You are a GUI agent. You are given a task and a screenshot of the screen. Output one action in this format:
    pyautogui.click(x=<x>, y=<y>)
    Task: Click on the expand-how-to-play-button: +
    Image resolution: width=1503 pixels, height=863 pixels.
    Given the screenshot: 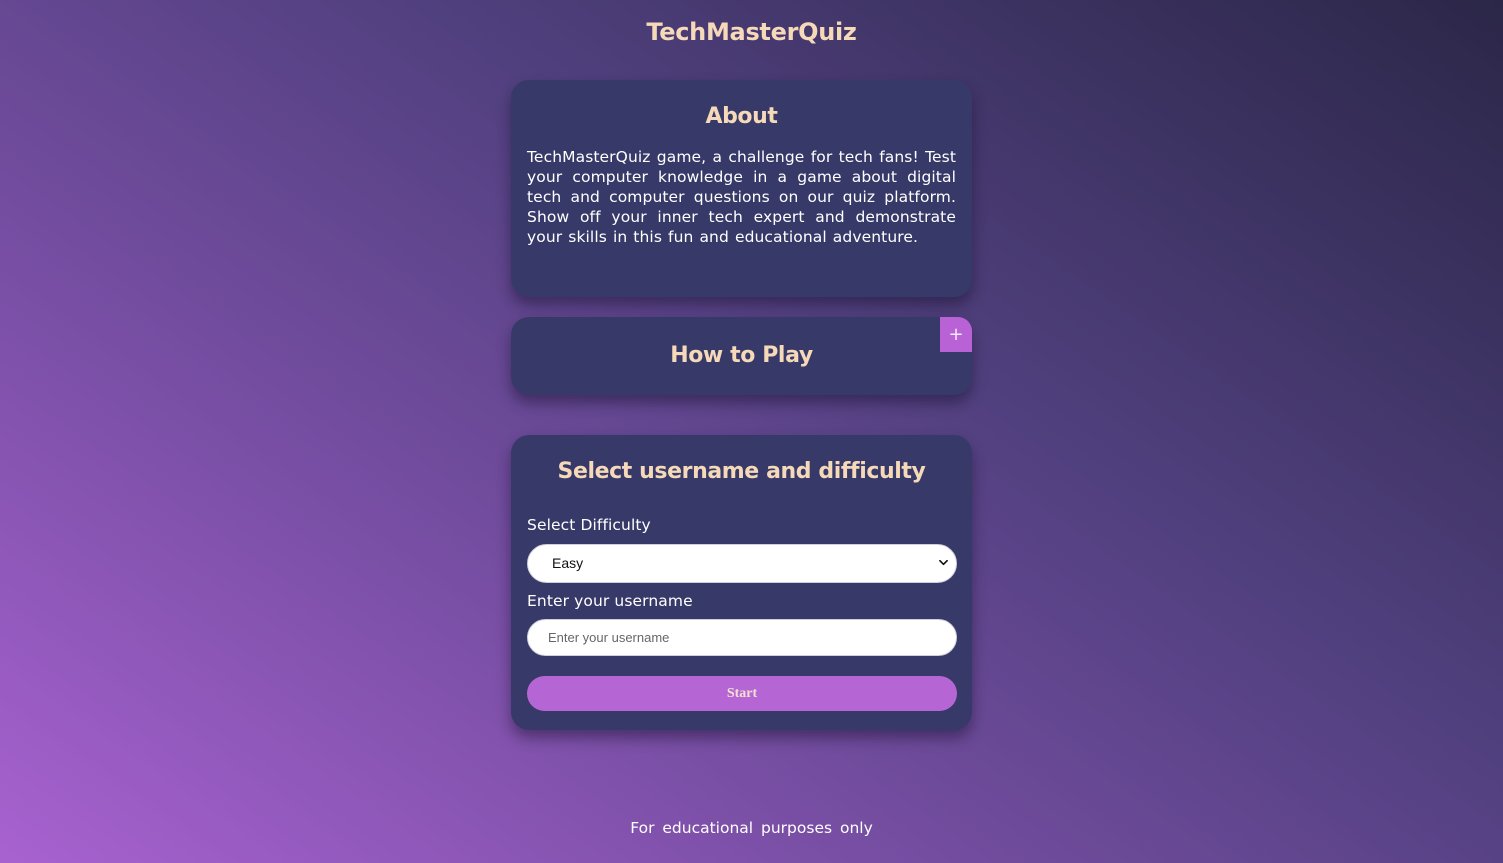 What is the action you would take?
    pyautogui.click(x=956, y=334)
    